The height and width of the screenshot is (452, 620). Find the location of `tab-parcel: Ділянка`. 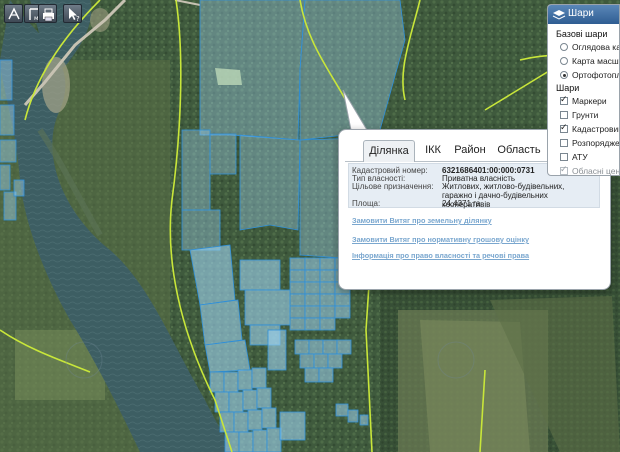

tab-parcel: Ділянка is located at coordinates (389, 151).